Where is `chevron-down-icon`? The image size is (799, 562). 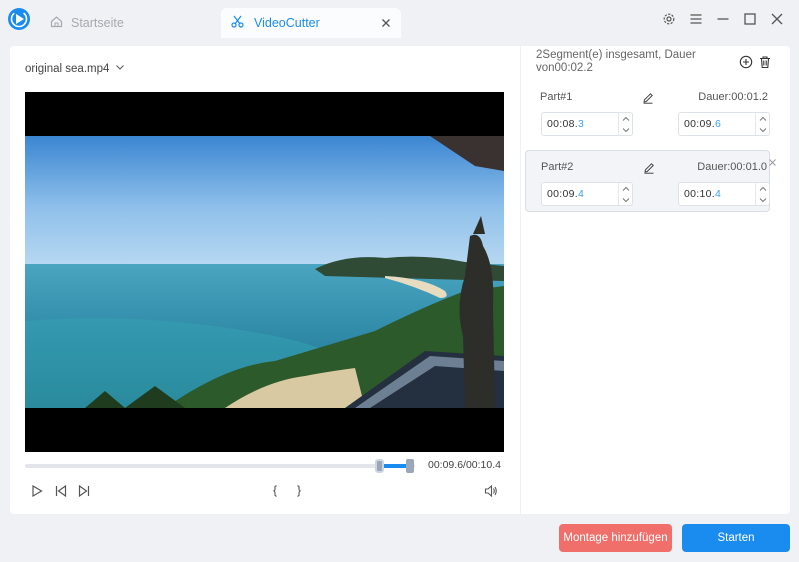
chevron-down-icon is located at coordinates (120, 68).